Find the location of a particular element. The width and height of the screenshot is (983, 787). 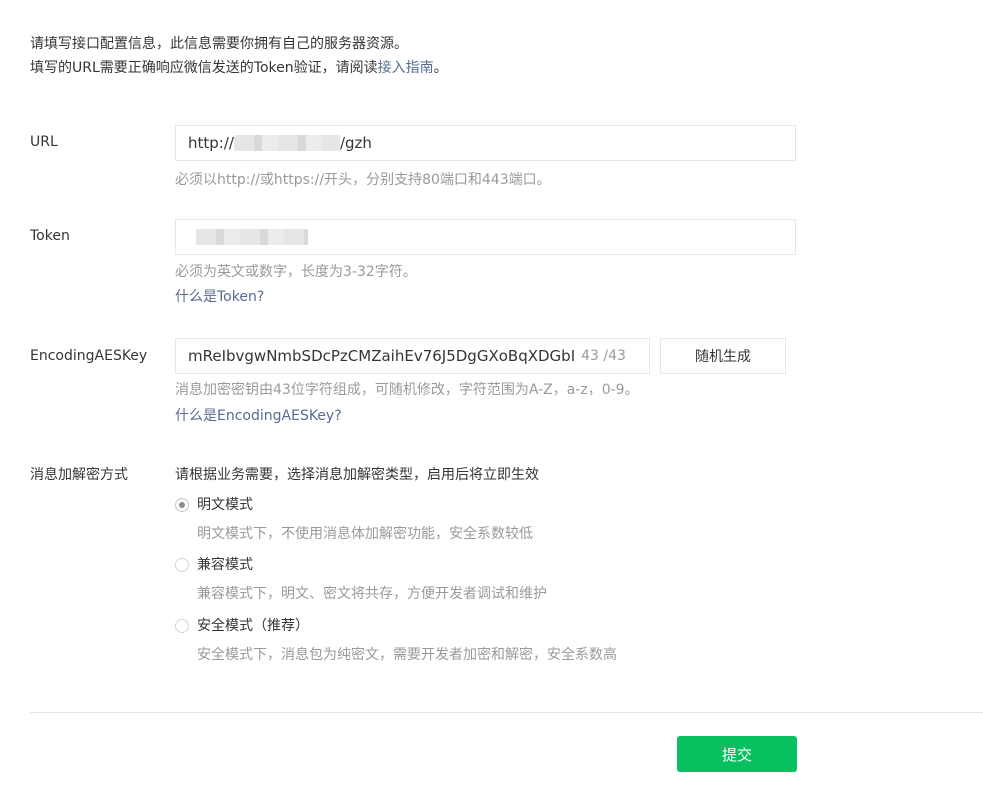

url-input: http:// /gzh is located at coordinates (485, 143).